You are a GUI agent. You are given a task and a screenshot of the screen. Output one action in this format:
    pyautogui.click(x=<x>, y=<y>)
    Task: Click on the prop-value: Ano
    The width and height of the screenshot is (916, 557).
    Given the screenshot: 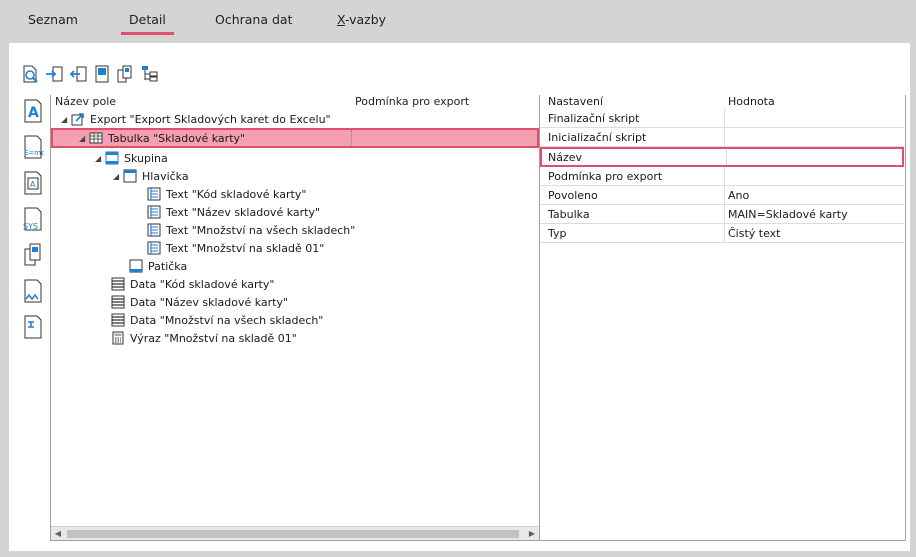 What is the action you would take?
    pyautogui.click(x=738, y=195)
    